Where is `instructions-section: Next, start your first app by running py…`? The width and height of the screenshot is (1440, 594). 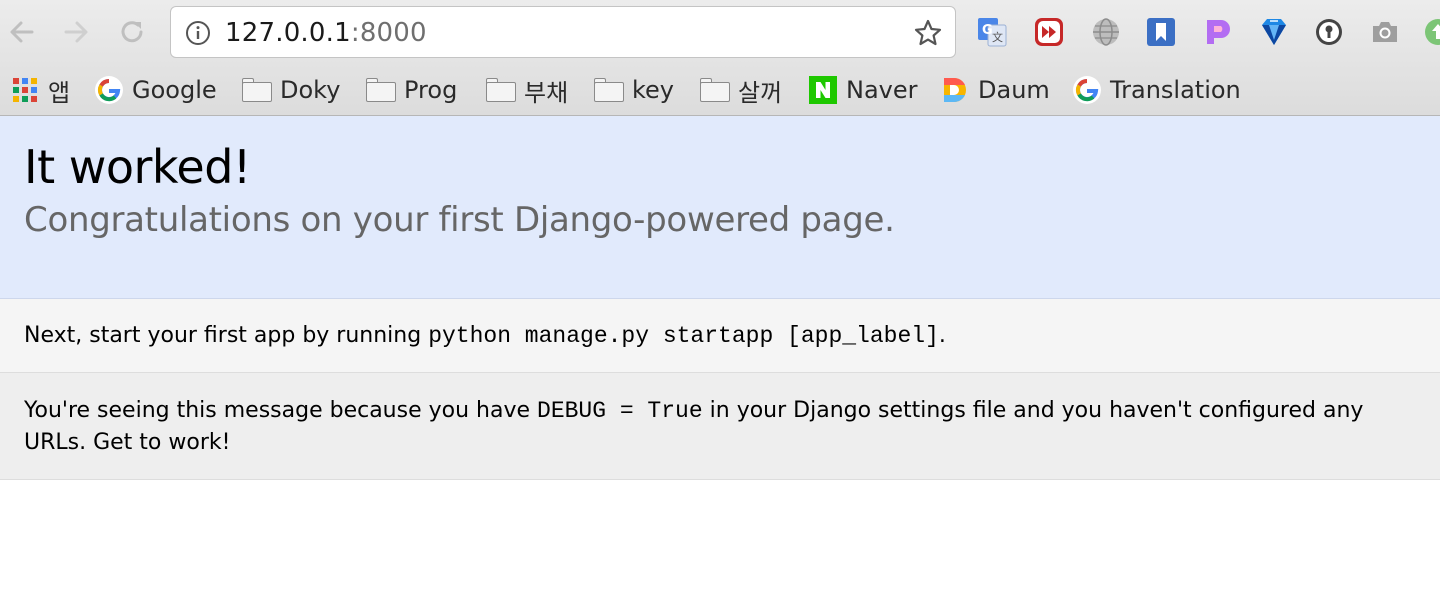 instructions-section: Next, start your first app by running py… is located at coordinates (720, 336).